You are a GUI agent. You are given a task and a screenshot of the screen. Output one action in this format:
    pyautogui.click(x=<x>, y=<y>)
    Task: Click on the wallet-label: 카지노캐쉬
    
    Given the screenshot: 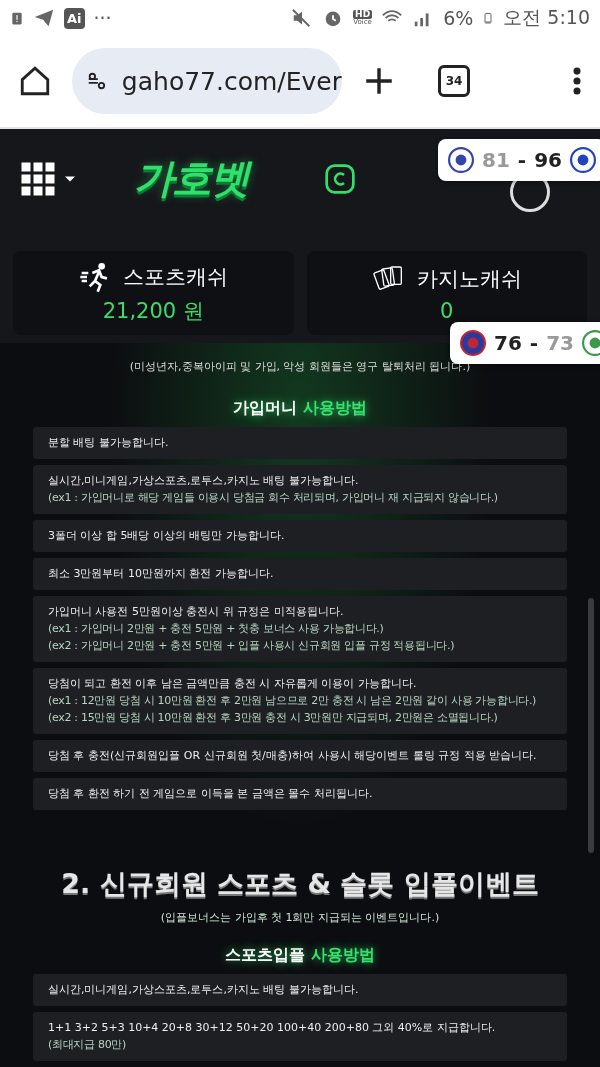 What is the action you would take?
    pyautogui.click(x=470, y=279)
    